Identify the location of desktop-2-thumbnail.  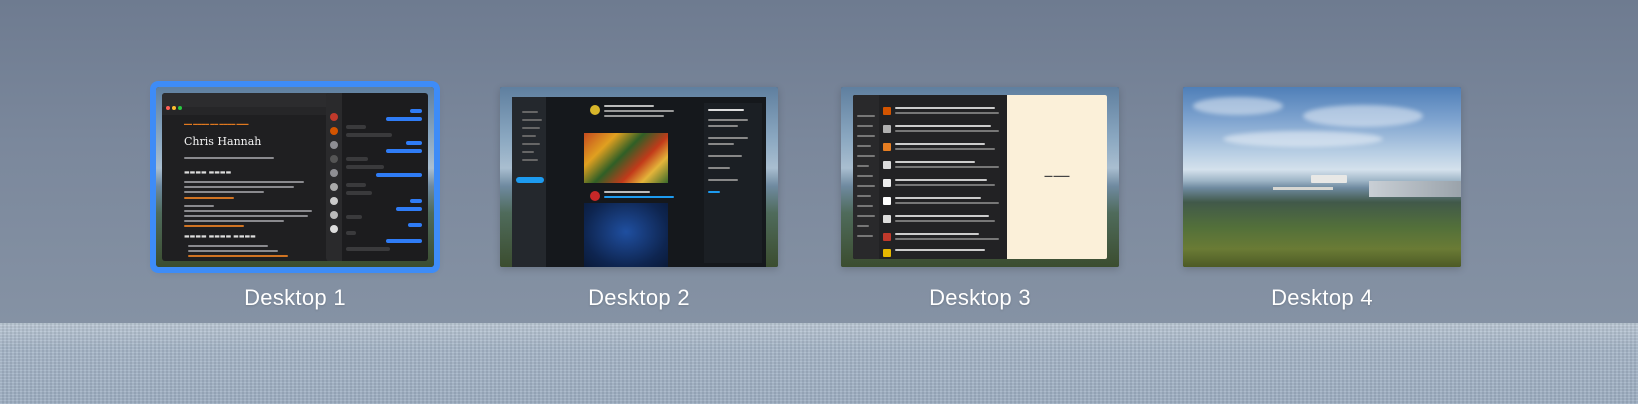
(639, 177).